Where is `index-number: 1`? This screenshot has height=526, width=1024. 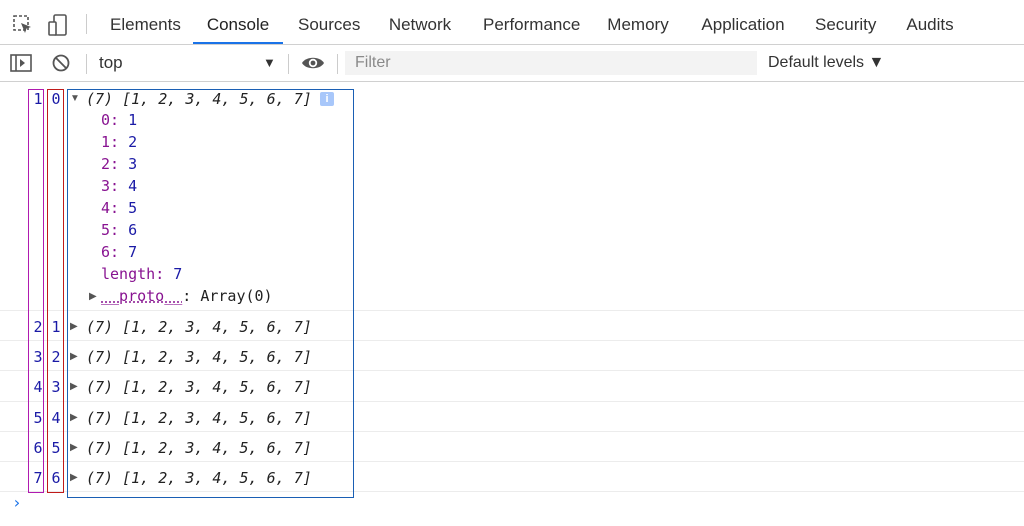
index-number: 1 is located at coordinates (56, 327).